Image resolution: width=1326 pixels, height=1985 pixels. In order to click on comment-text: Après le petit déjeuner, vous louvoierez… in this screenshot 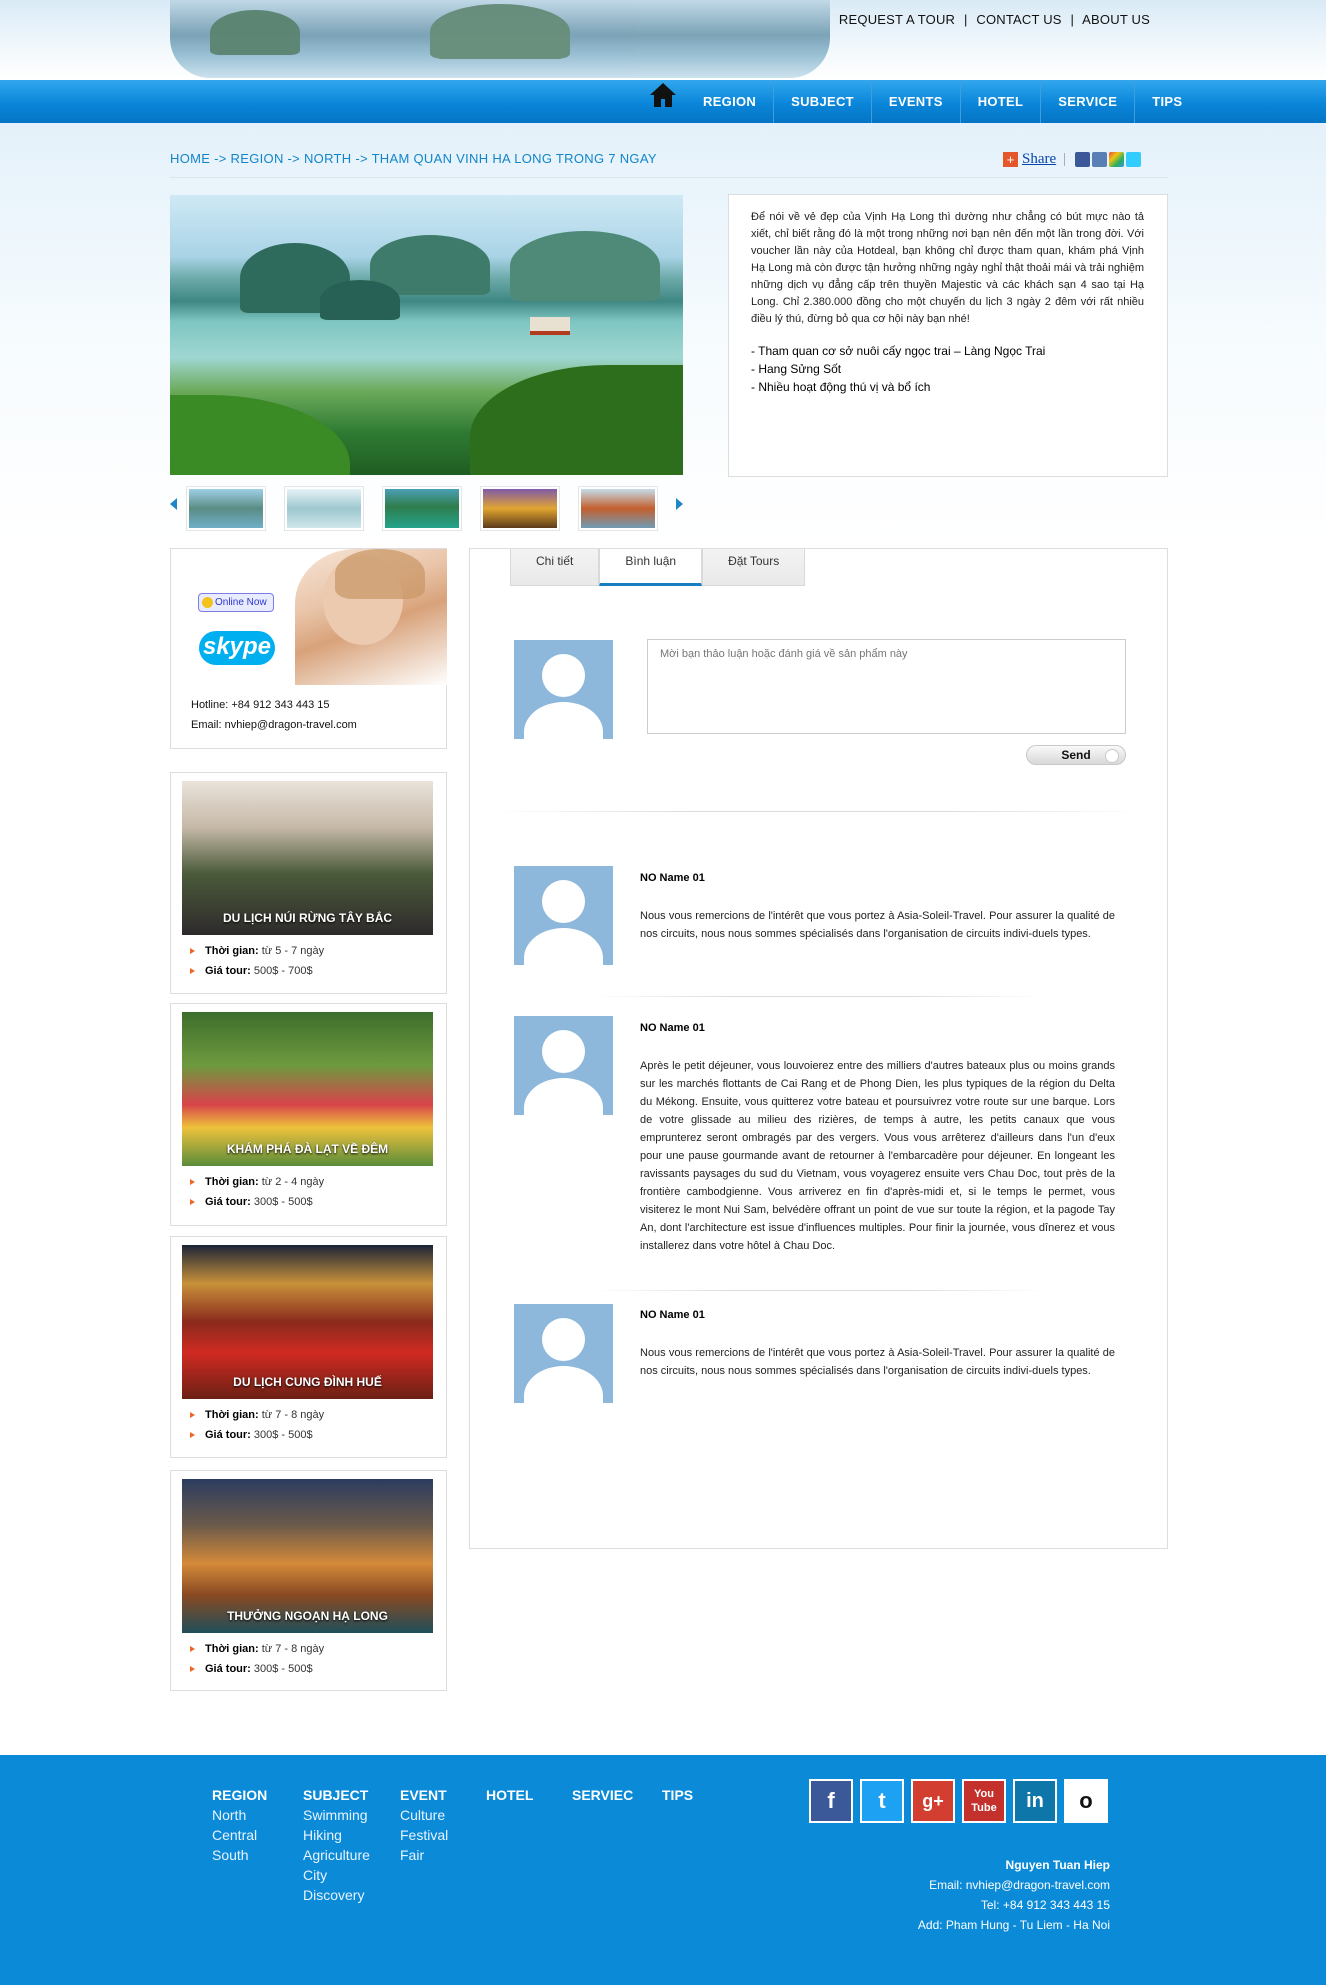, I will do `click(877, 1156)`.